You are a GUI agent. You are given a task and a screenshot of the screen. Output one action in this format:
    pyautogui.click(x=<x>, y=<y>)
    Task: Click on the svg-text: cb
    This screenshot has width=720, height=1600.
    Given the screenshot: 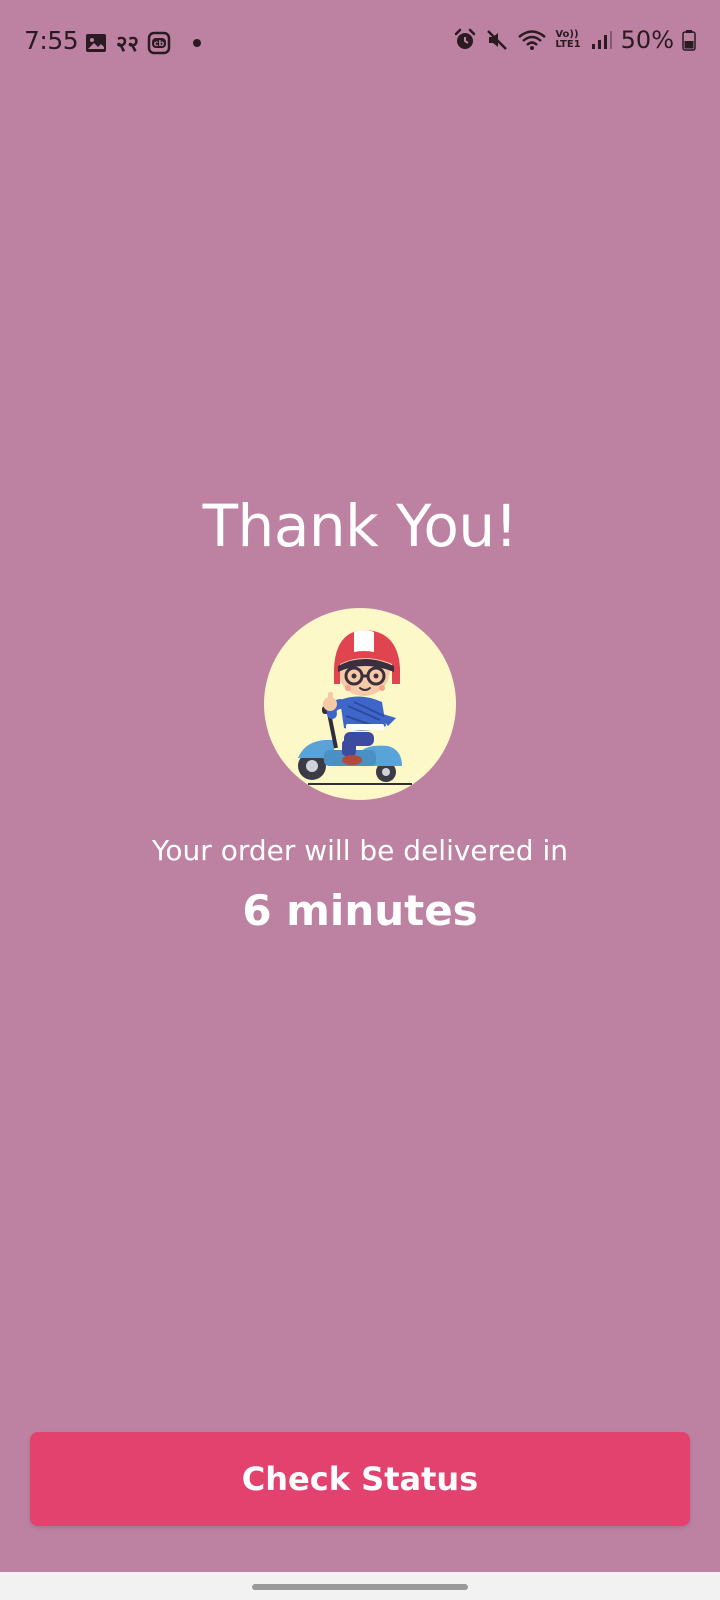 What is the action you would take?
    pyautogui.click(x=159, y=43)
    